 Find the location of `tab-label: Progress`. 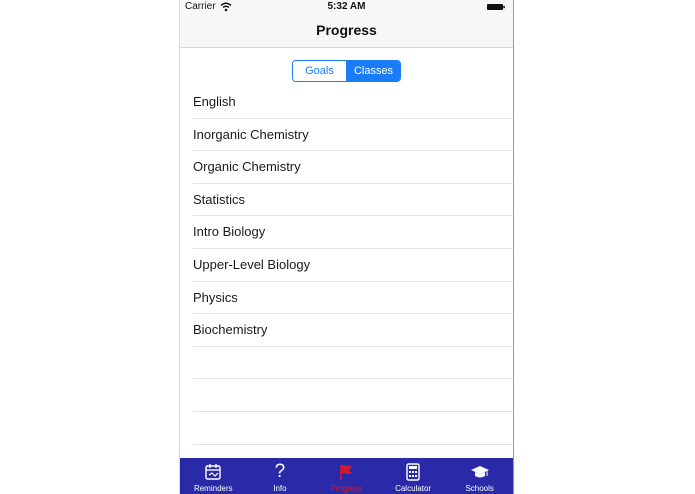

tab-label: Progress is located at coordinates (346, 488).